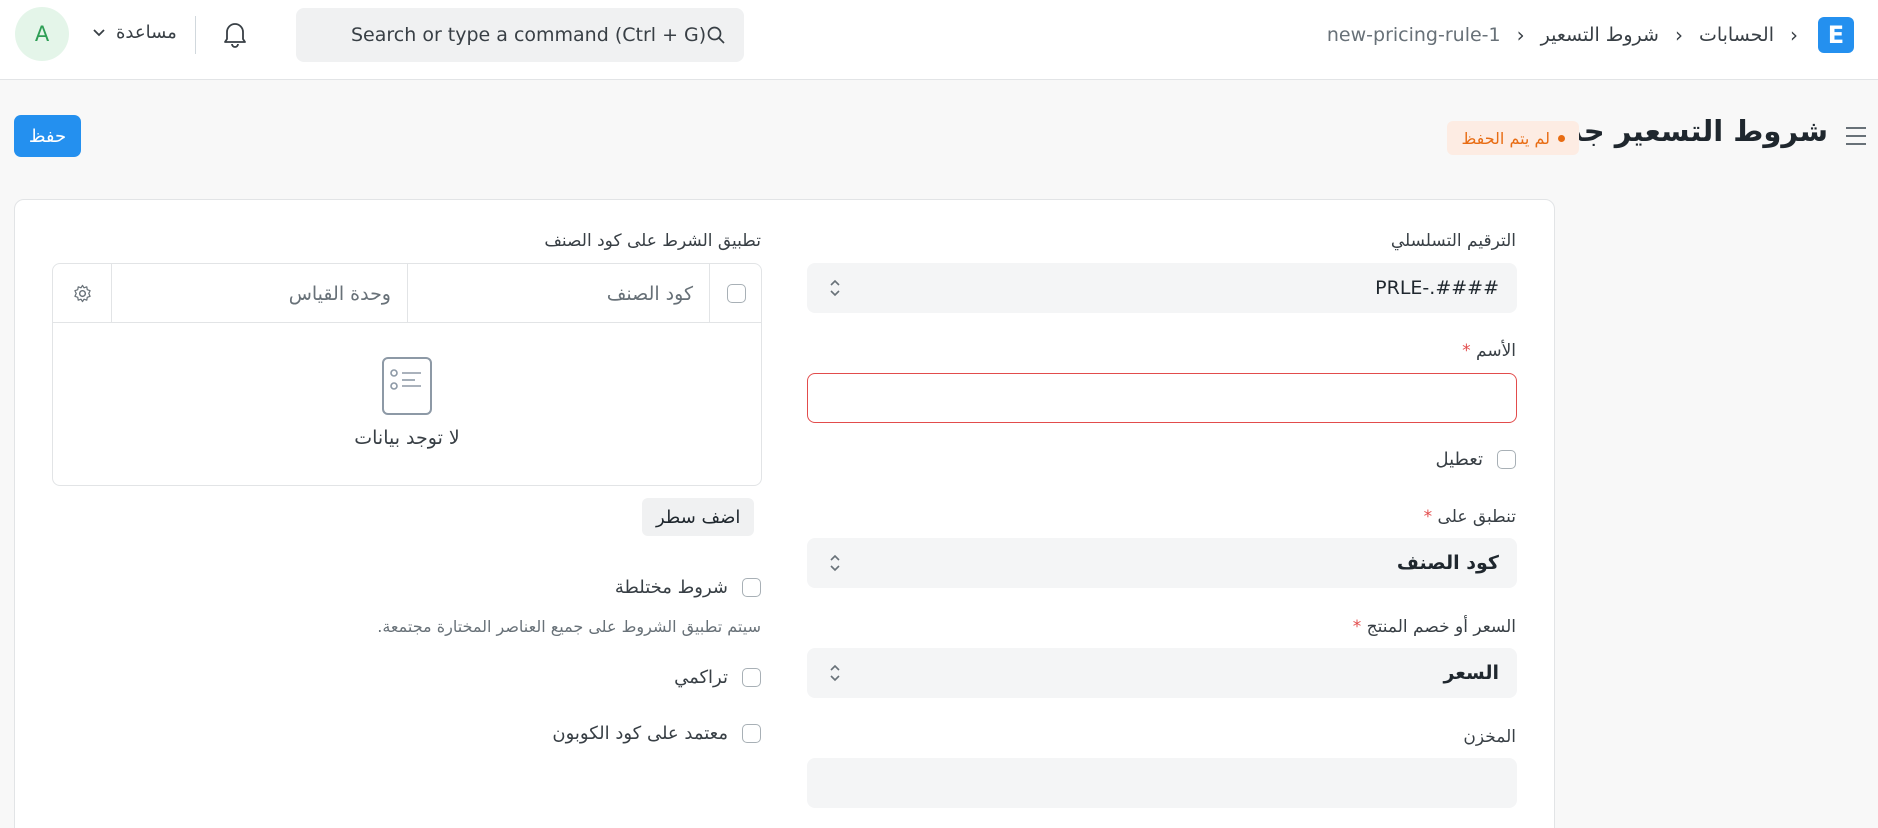 The image size is (1878, 828). Describe the element at coordinates (47, 136) in the screenshot. I see `save-button: حفظ` at that location.